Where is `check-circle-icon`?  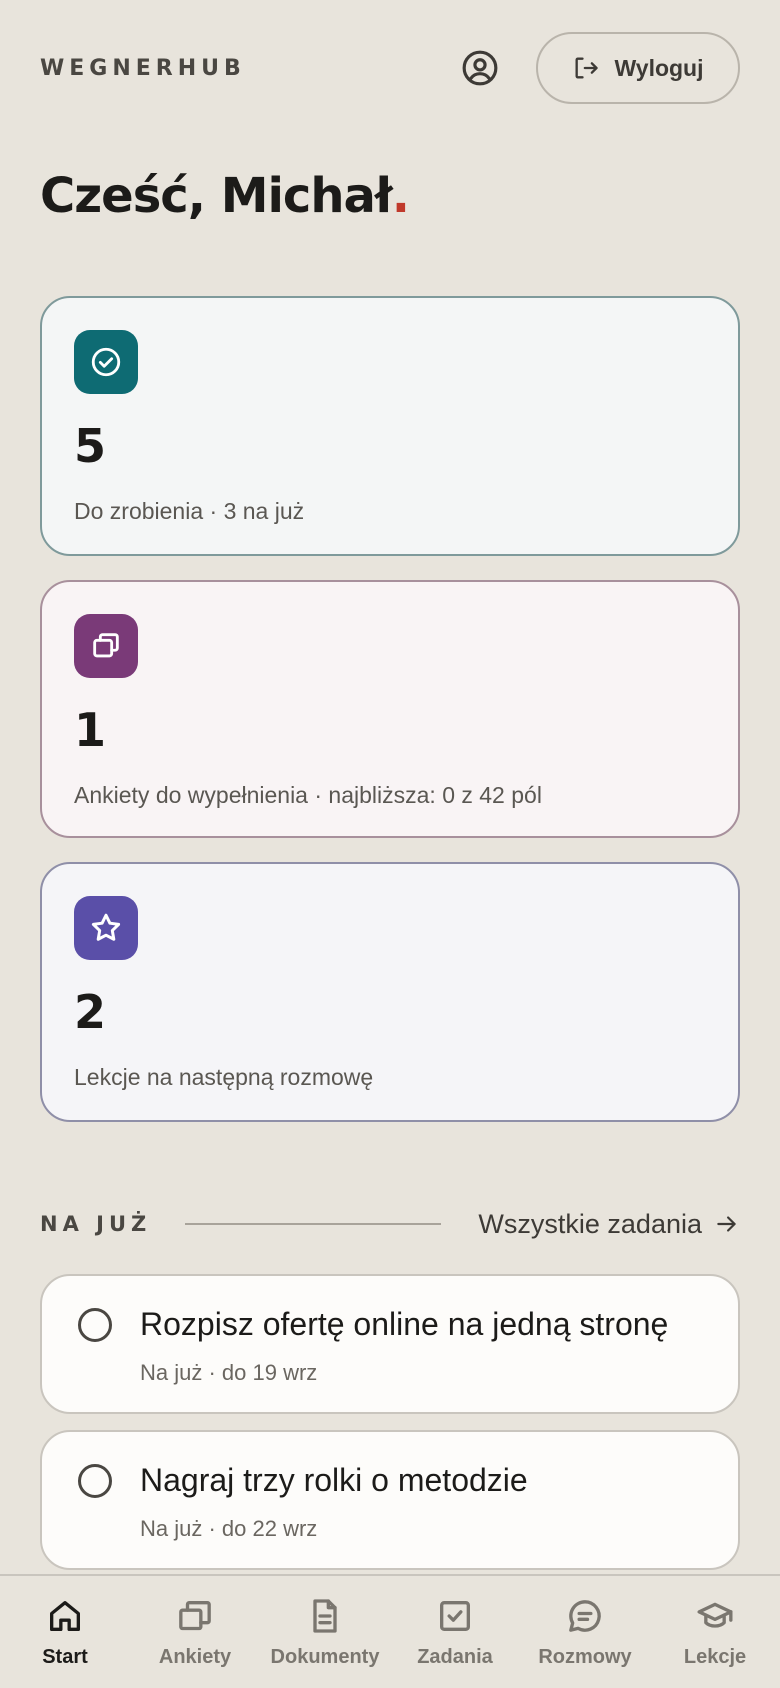
check-circle-icon is located at coordinates (106, 362).